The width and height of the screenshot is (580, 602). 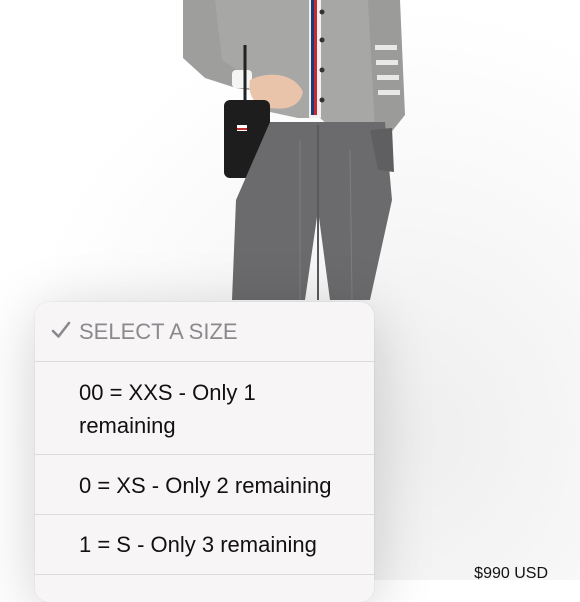 I want to click on size-option-label: SELECT A SIZE, so click(x=158, y=331).